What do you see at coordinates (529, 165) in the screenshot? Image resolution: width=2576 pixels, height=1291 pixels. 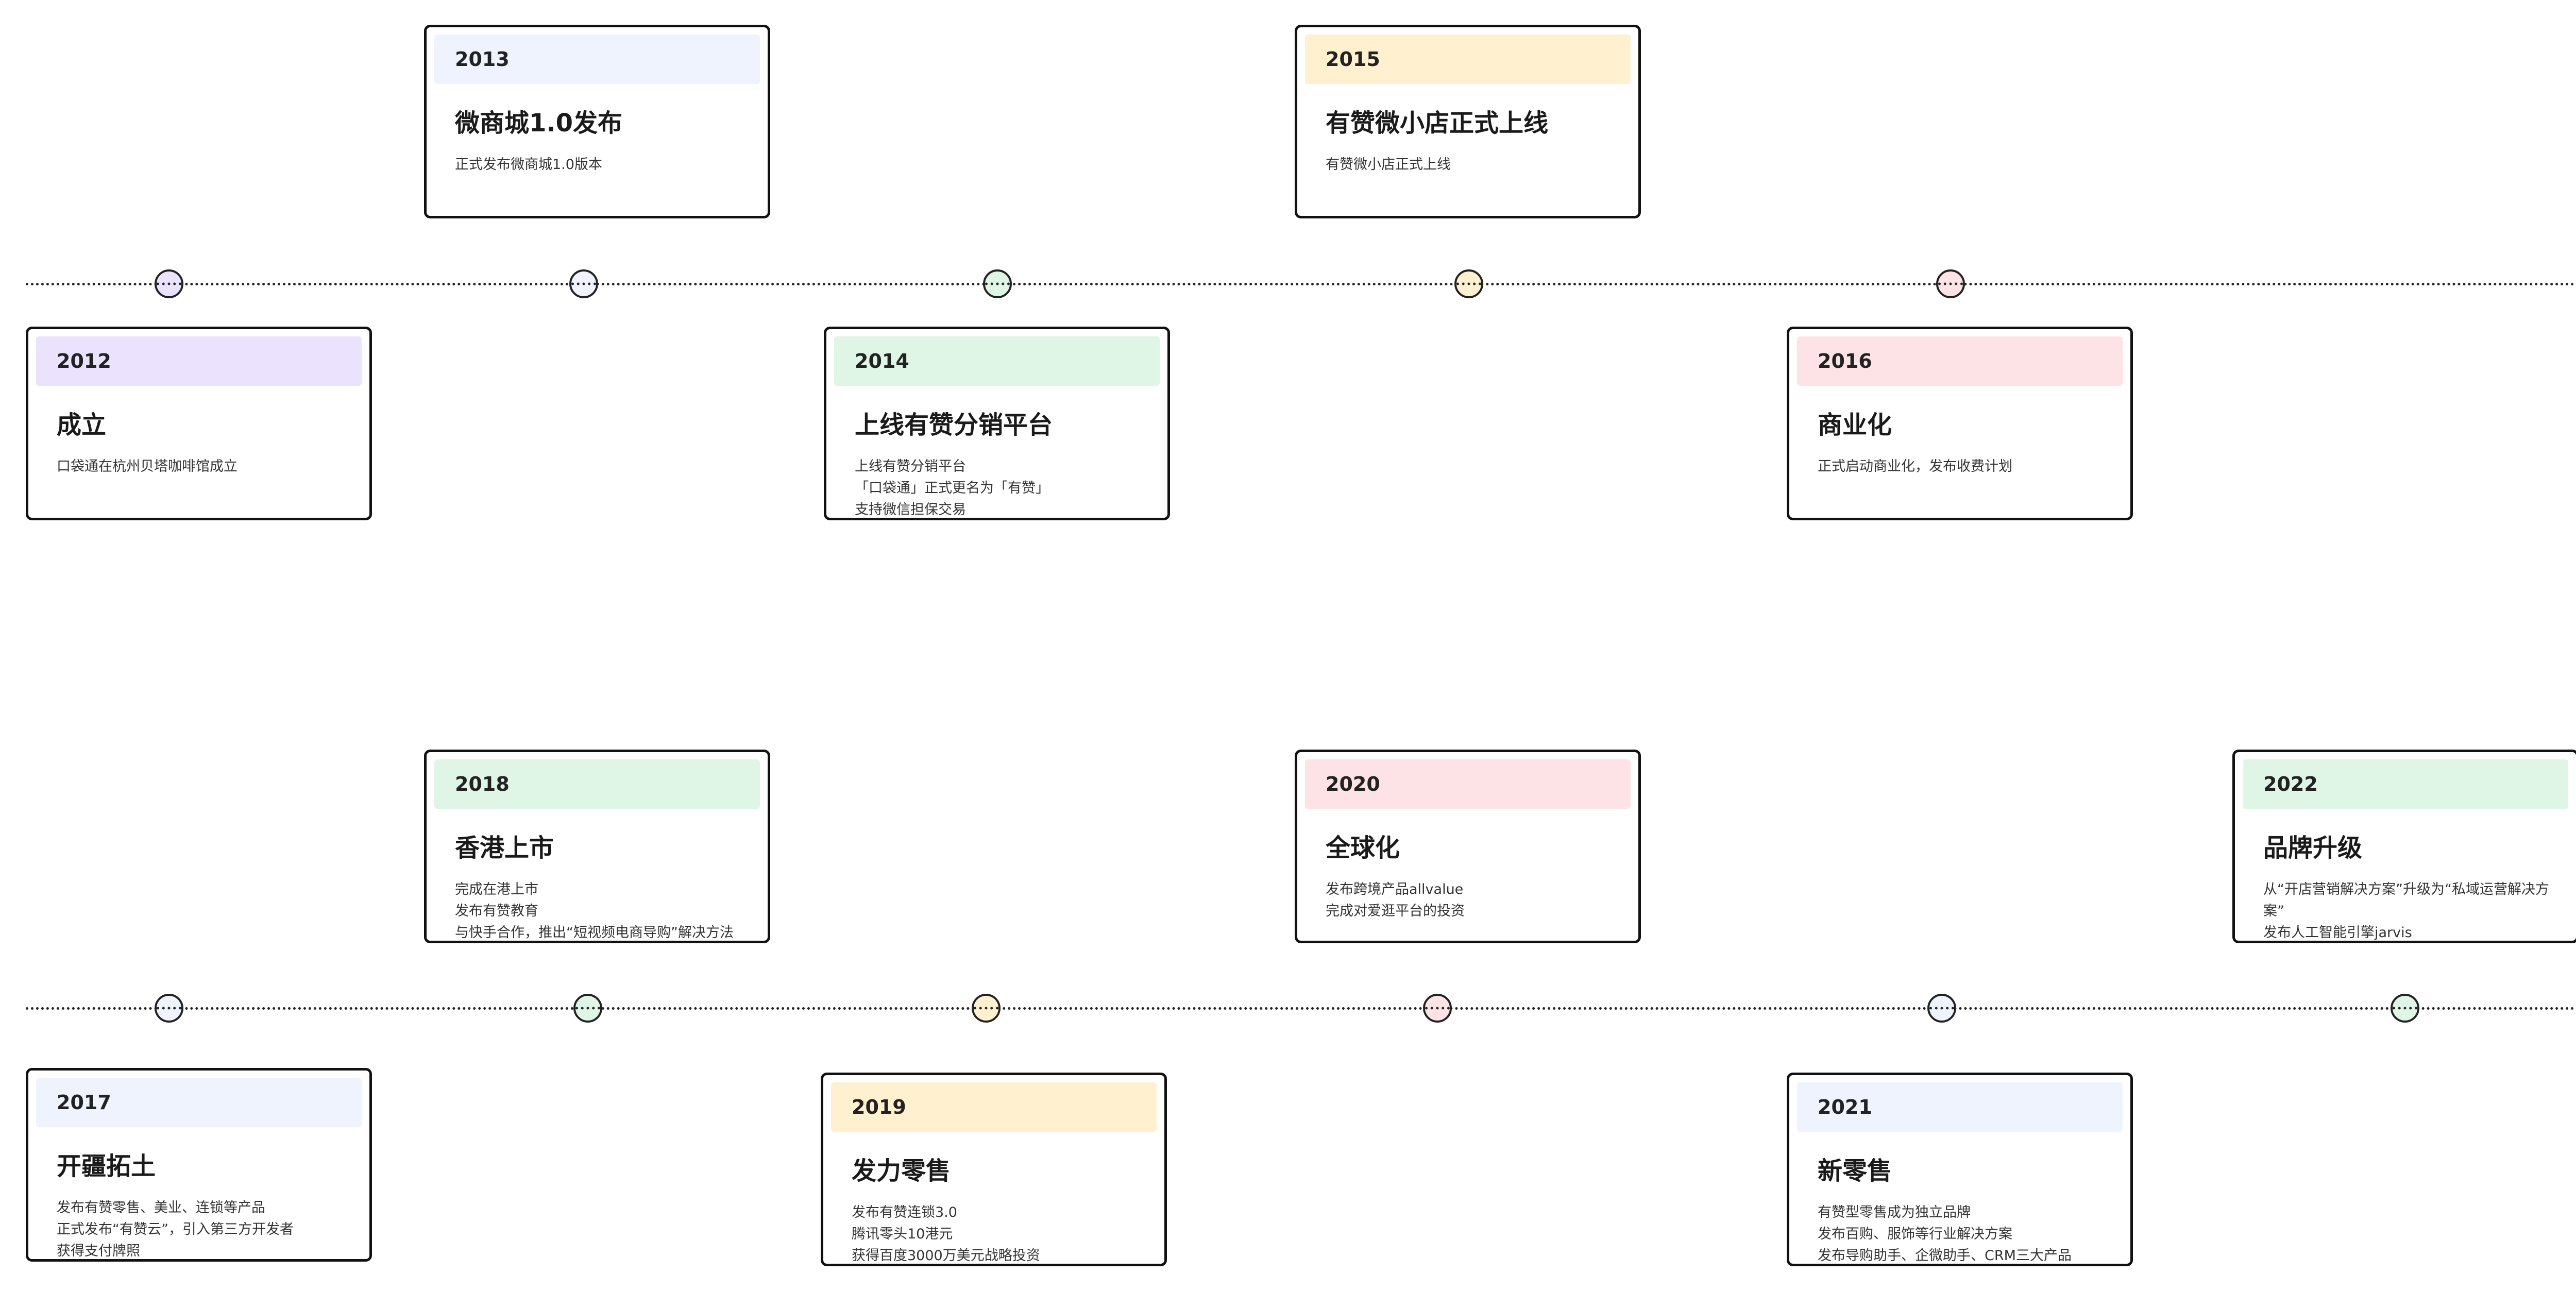 I see `card-description-line: 正式发布微商城1.0版本` at bounding box center [529, 165].